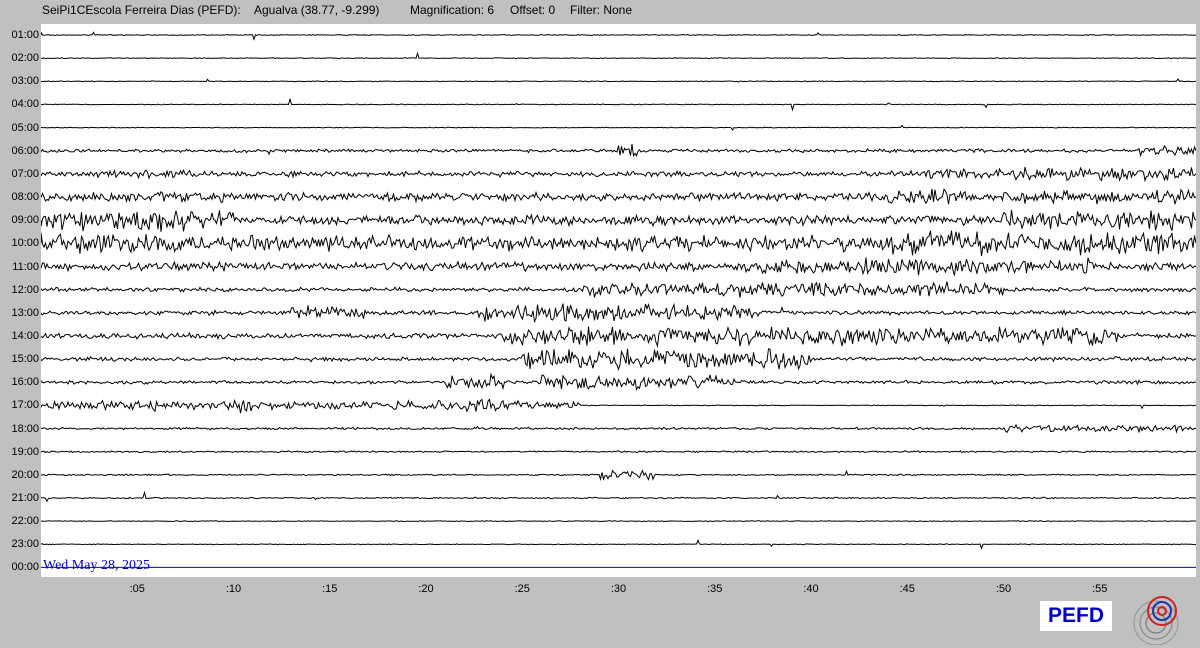  I want to click on hour-label: 13:00, so click(25, 312).